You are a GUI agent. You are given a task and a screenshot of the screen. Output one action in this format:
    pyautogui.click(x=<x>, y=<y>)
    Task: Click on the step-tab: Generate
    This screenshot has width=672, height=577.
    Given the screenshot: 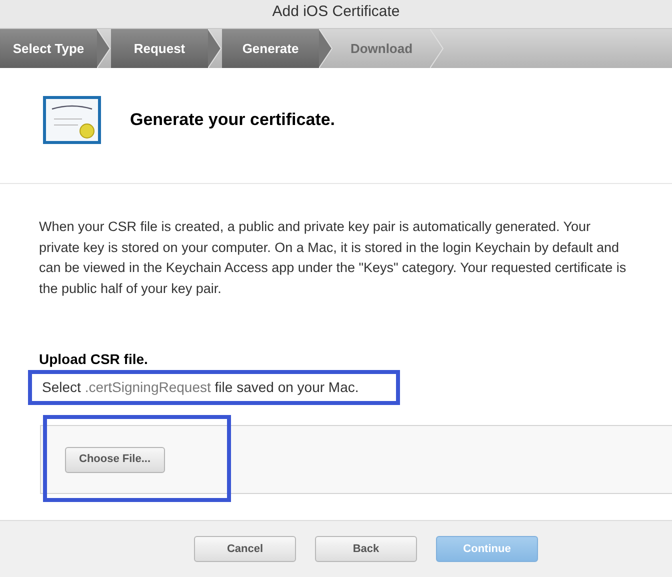 What is the action you would take?
    pyautogui.click(x=270, y=48)
    